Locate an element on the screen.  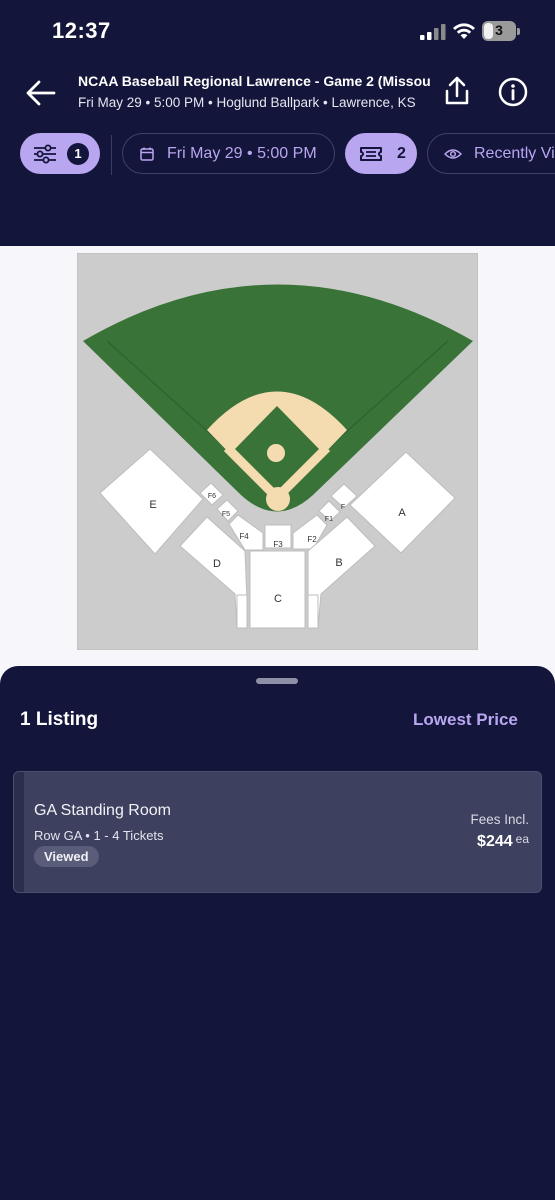
section-label-C: C is located at coordinates (278, 599).